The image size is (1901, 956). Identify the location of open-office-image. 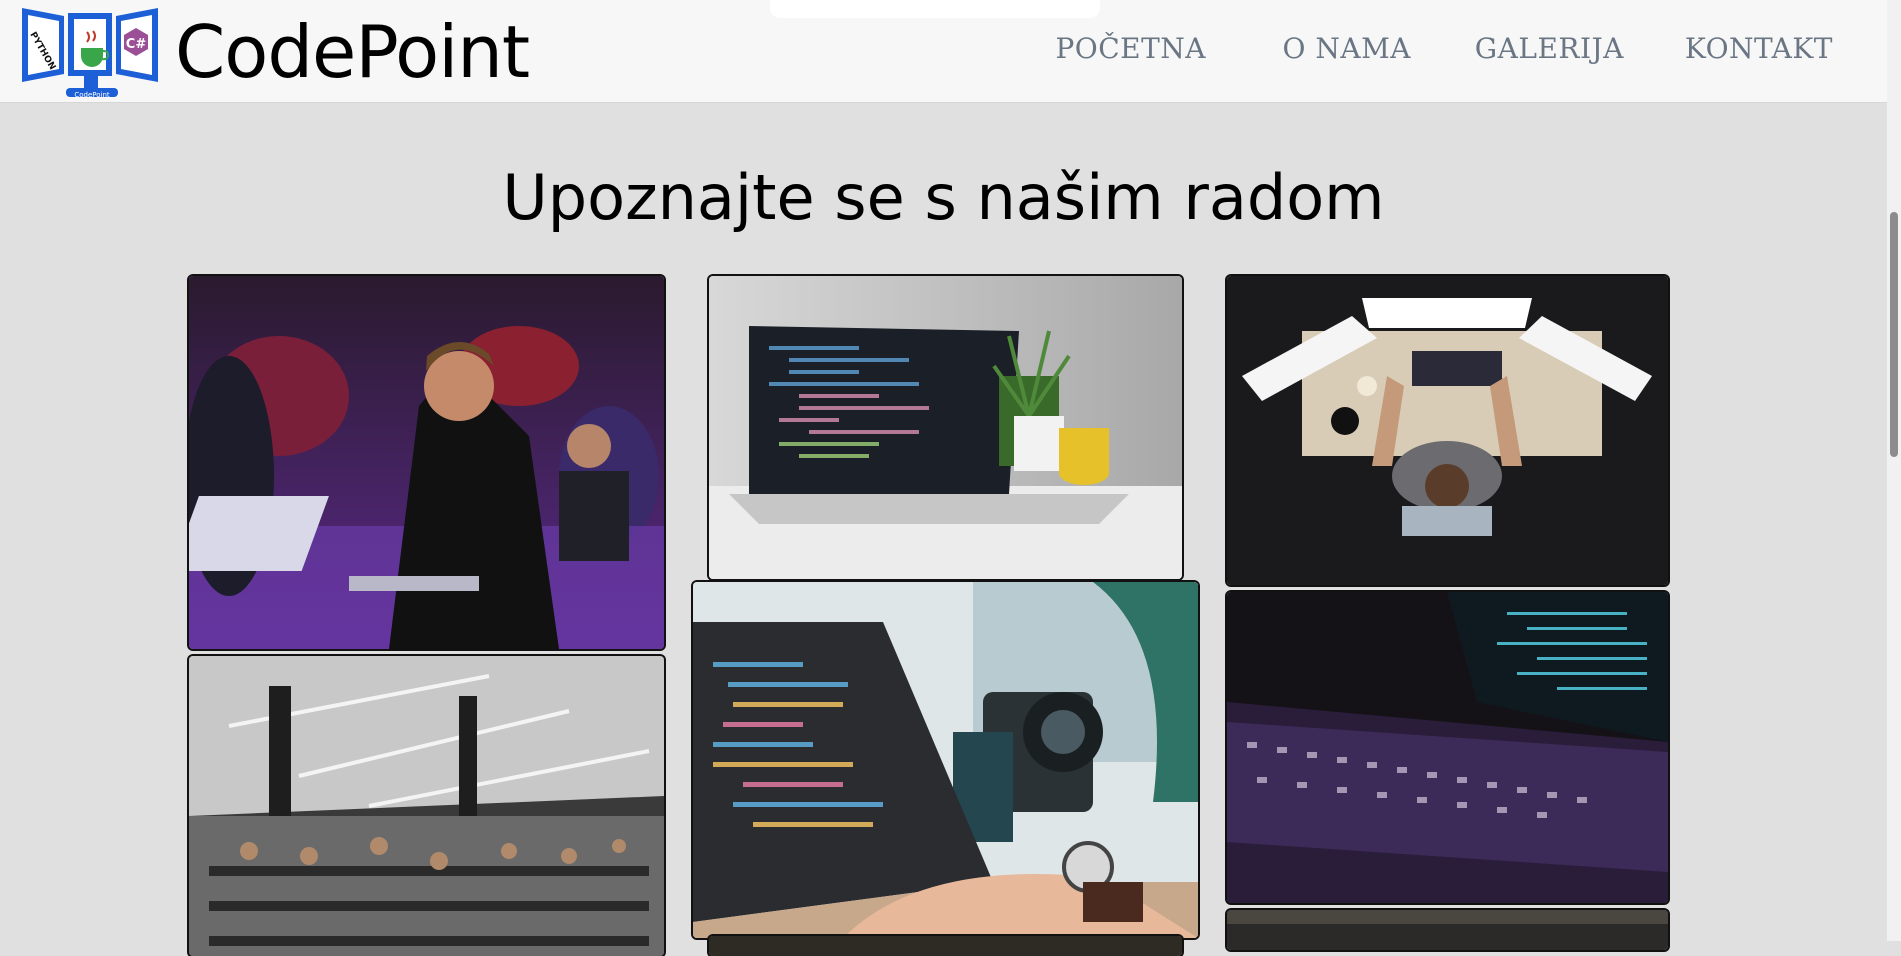
(426, 806).